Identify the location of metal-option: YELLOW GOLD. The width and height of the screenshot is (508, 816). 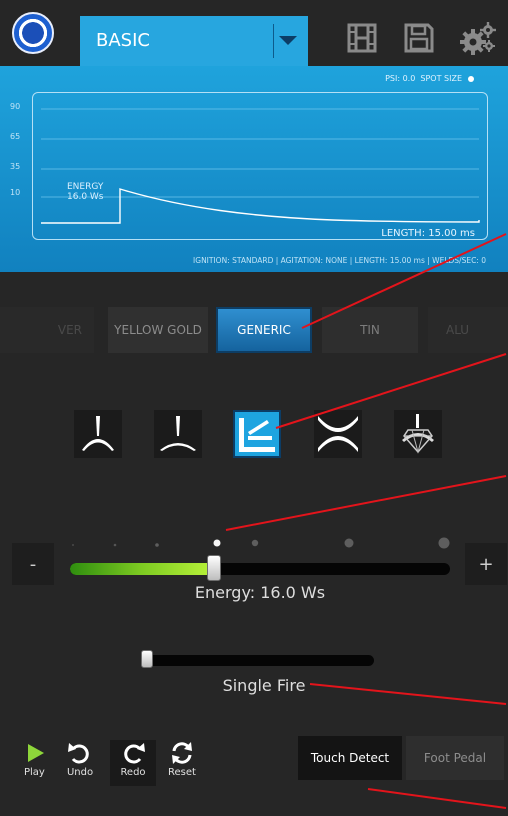
(158, 330).